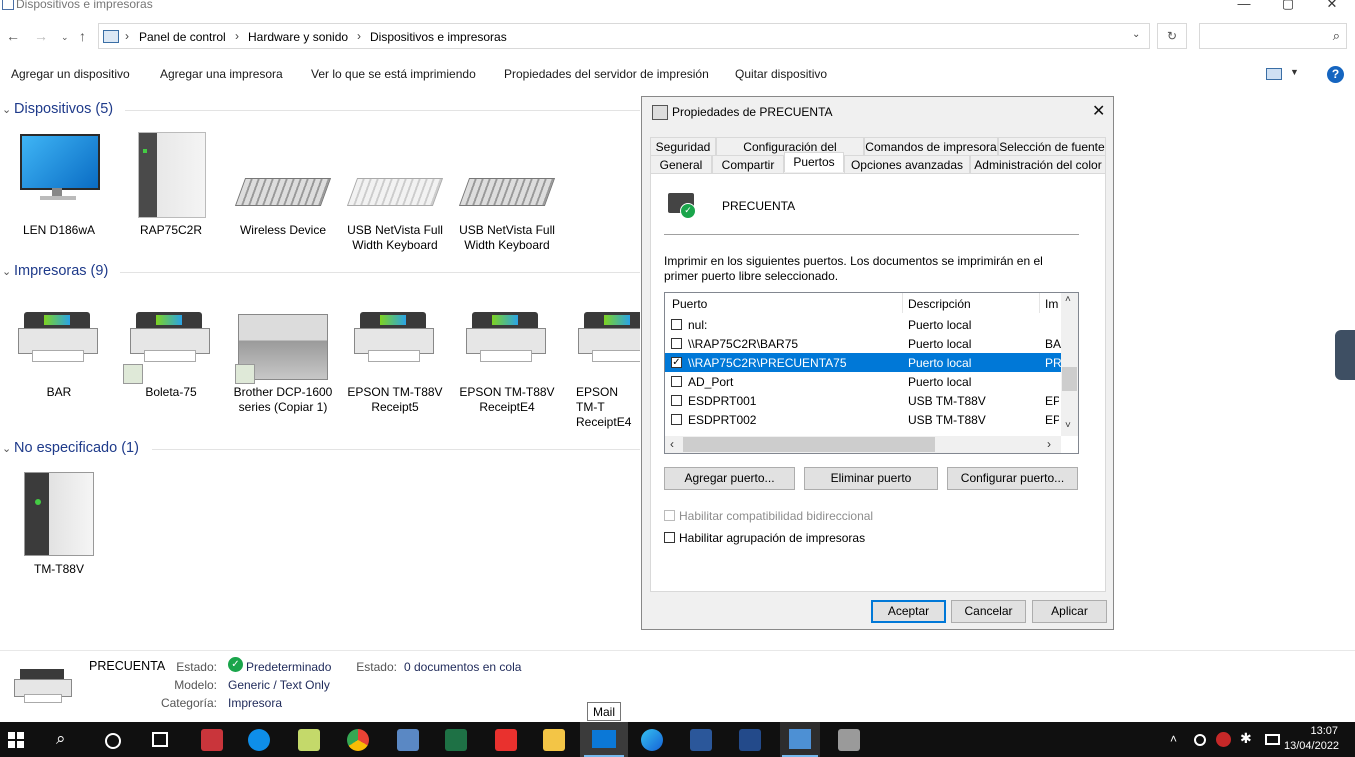 The height and width of the screenshot is (757, 1355). I want to click on computer-tower-icon, so click(172, 175).